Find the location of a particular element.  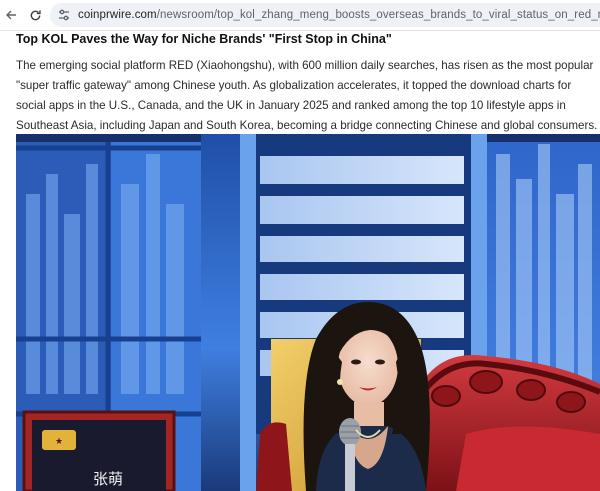

site-info-icon is located at coordinates (64, 15).